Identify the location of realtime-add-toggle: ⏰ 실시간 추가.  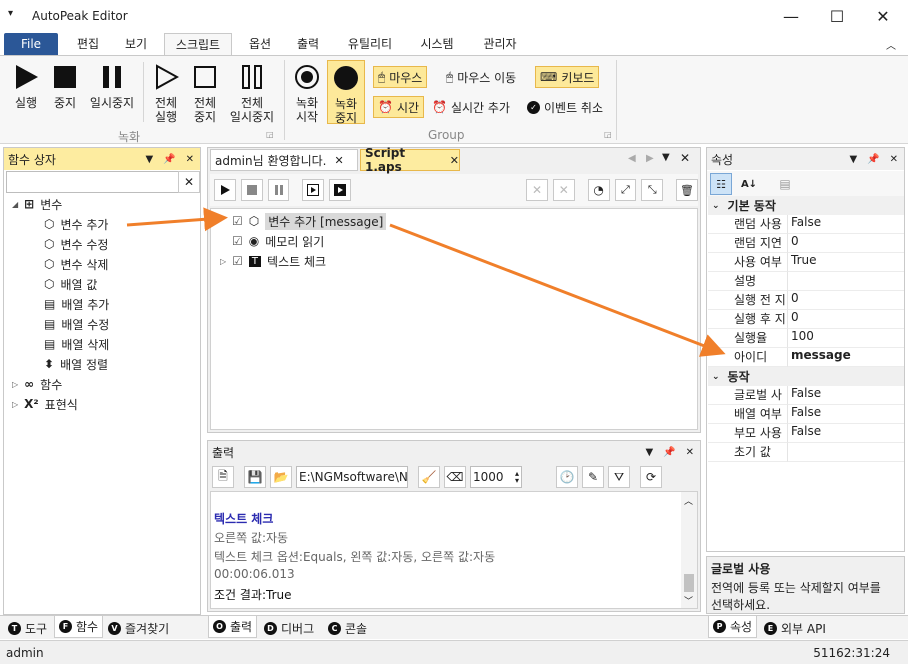
(471, 107).